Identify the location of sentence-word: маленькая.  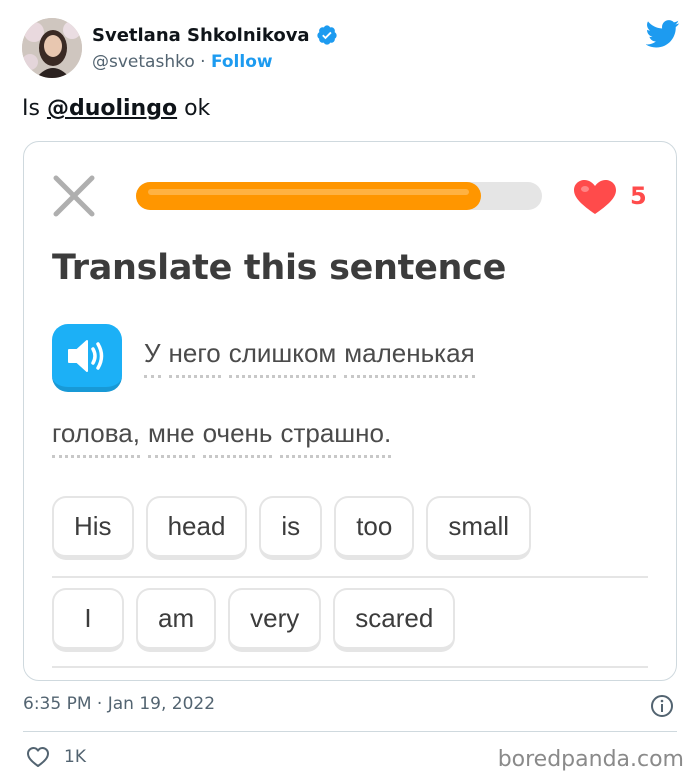
(409, 358).